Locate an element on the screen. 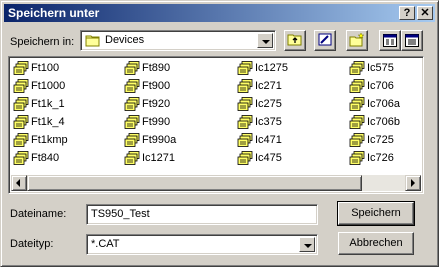 The image size is (439, 267). folder-up-icon is located at coordinates (295, 41).